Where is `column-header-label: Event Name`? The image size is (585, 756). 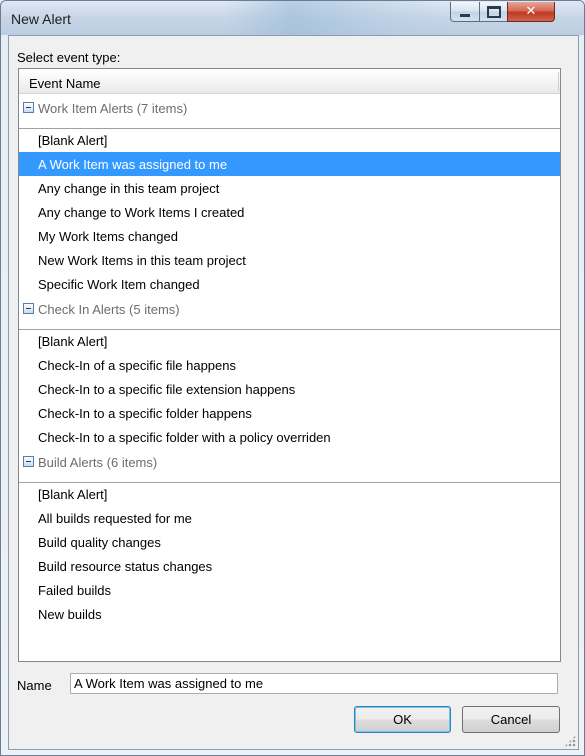 column-header-label: Event Name is located at coordinates (65, 83).